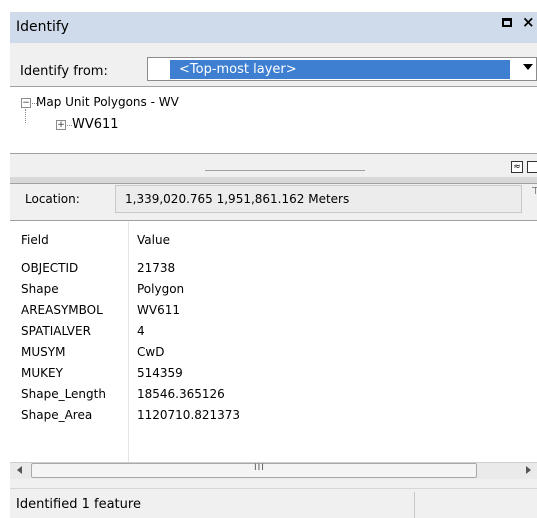  Describe the element at coordinates (273, 180) in the screenshot. I see `splitter-band` at that location.